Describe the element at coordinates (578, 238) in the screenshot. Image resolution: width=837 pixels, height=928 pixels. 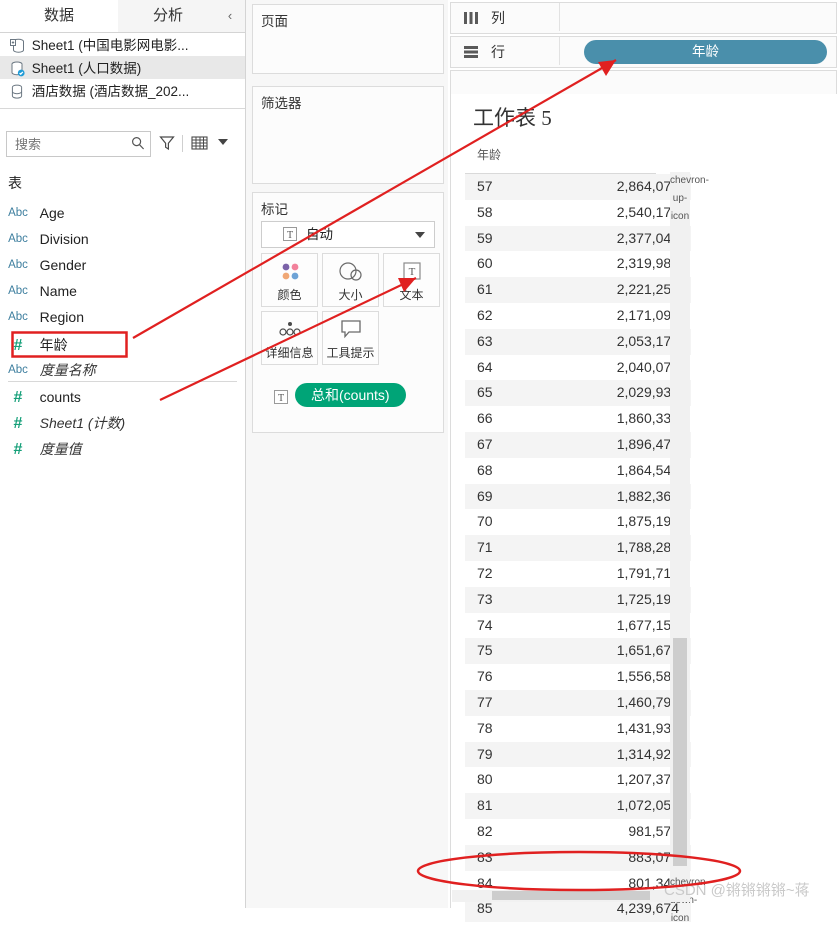
I see `table-row: 59 2,377,042` at that location.